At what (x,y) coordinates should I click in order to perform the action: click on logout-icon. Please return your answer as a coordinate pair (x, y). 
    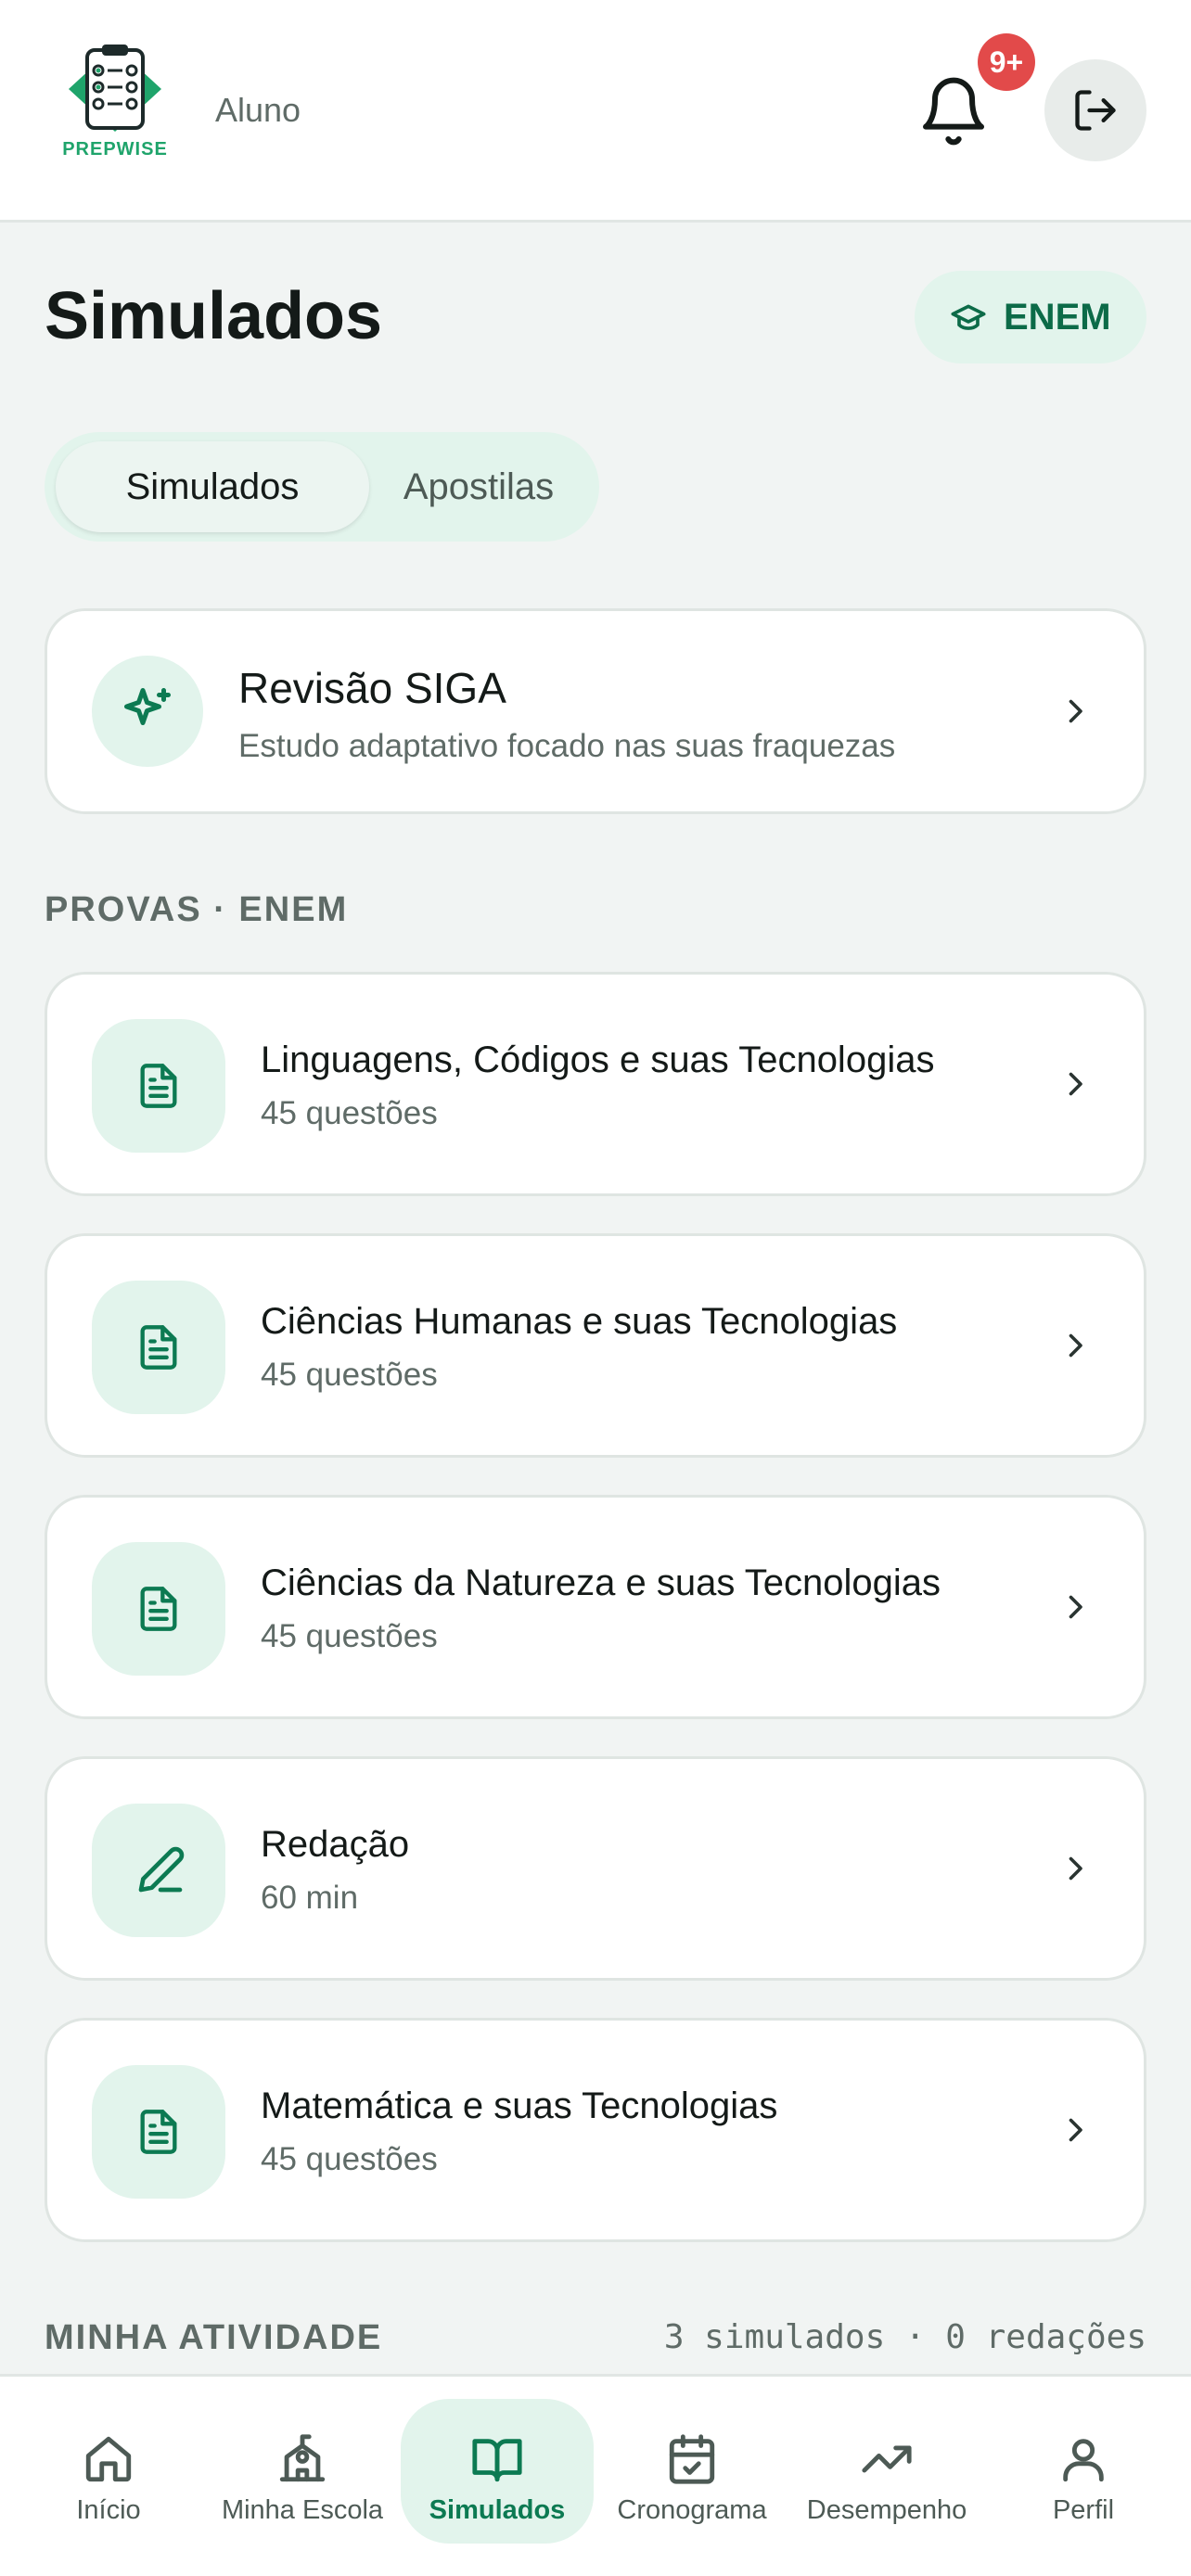
    Looking at the image, I should click on (1095, 110).